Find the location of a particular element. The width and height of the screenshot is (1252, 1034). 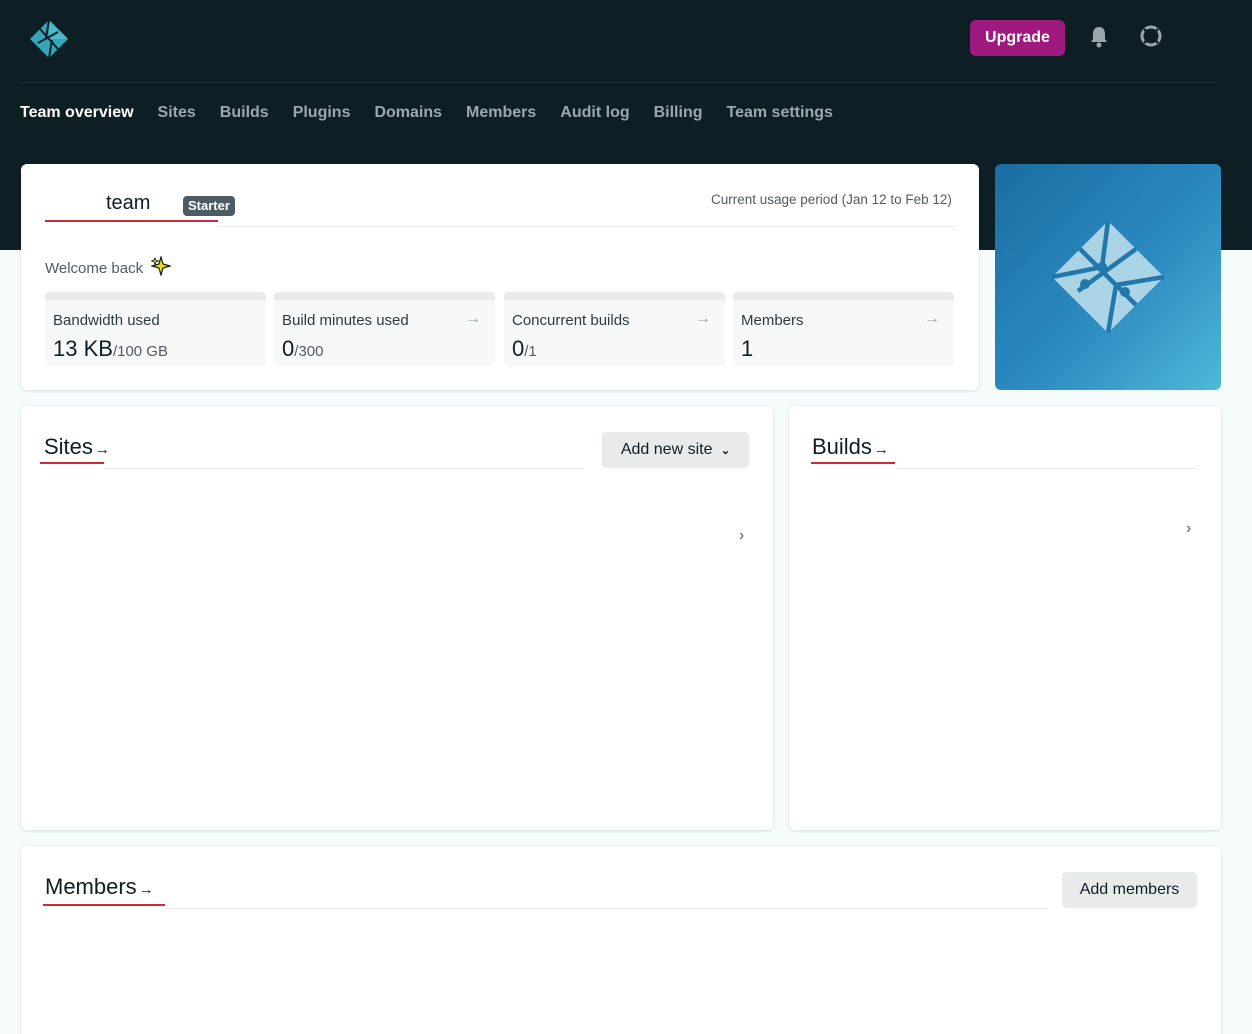

chevron-down-icon: ⌄ is located at coordinates (725, 451).